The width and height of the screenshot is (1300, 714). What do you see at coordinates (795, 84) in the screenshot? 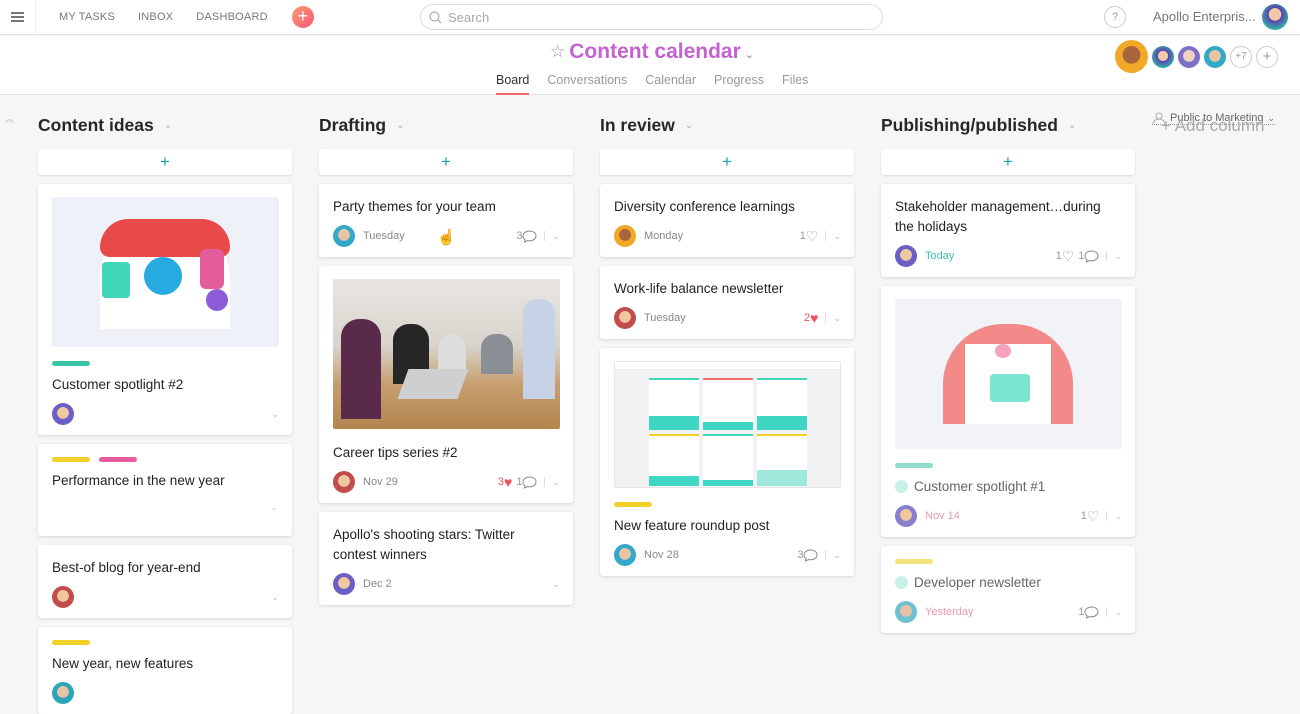
I see `tab-files: Files` at bounding box center [795, 84].